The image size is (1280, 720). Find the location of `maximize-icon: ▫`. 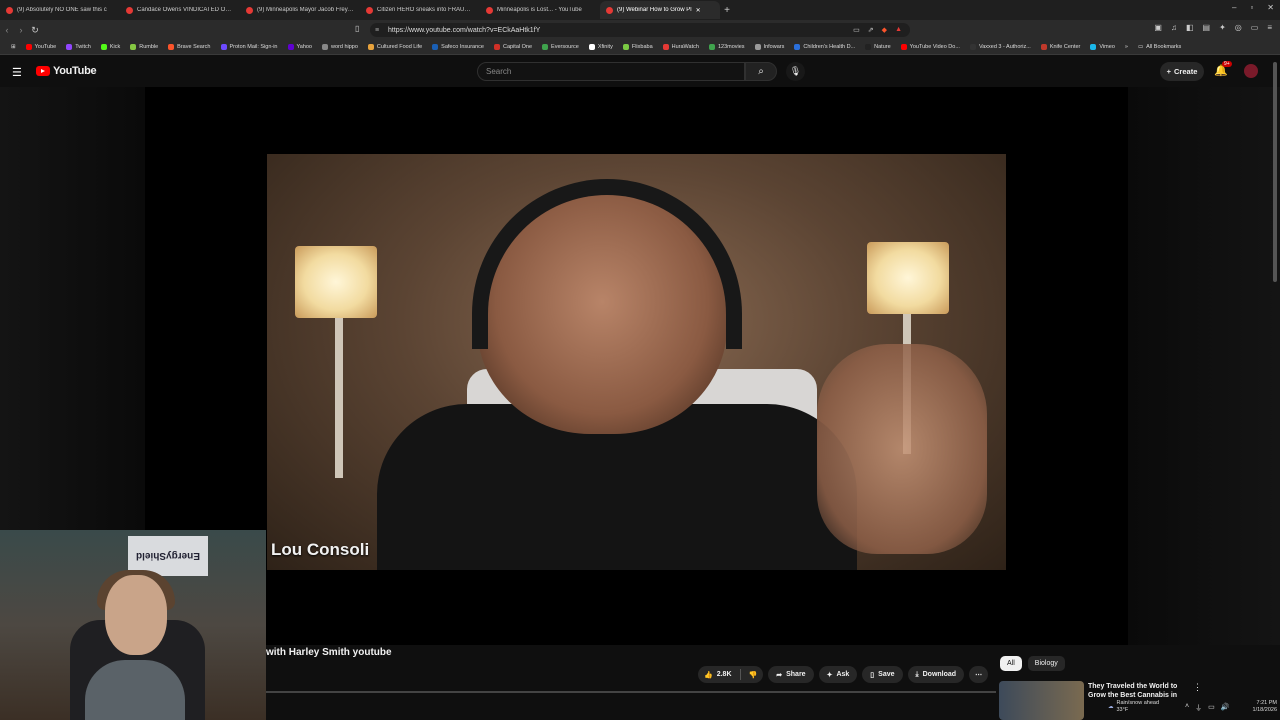

maximize-icon: ▫ is located at coordinates (1251, 7).